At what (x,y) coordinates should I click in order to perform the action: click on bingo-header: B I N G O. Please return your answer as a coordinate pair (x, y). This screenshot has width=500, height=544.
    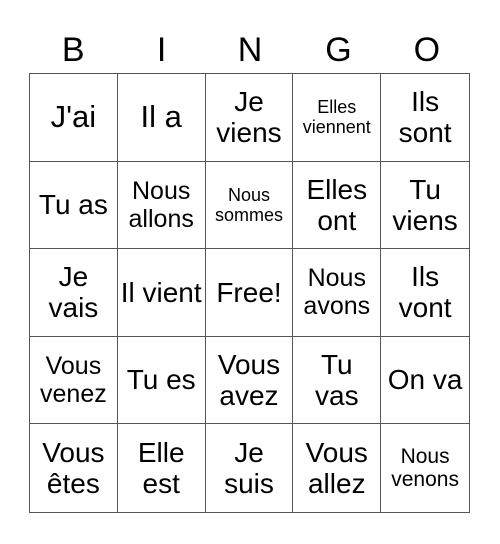
    Looking at the image, I should click on (250, 50).